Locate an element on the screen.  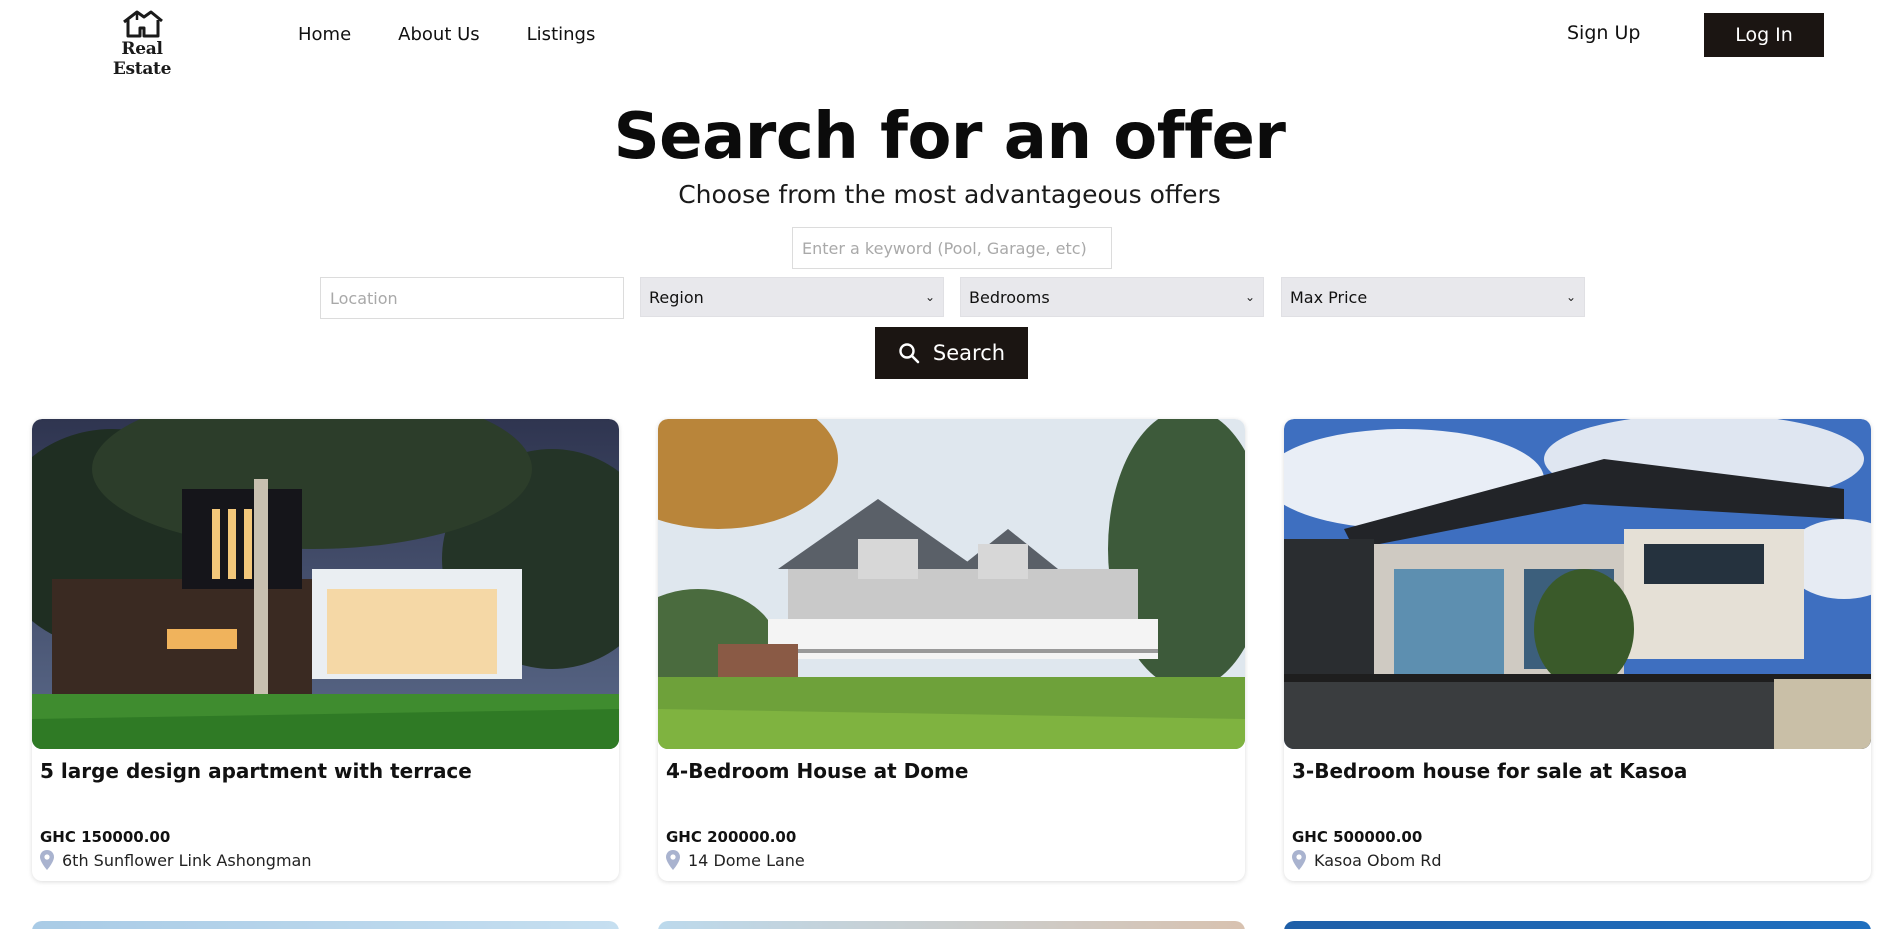
listing-title: 4-Bedroom House at Dome is located at coordinates (817, 771).